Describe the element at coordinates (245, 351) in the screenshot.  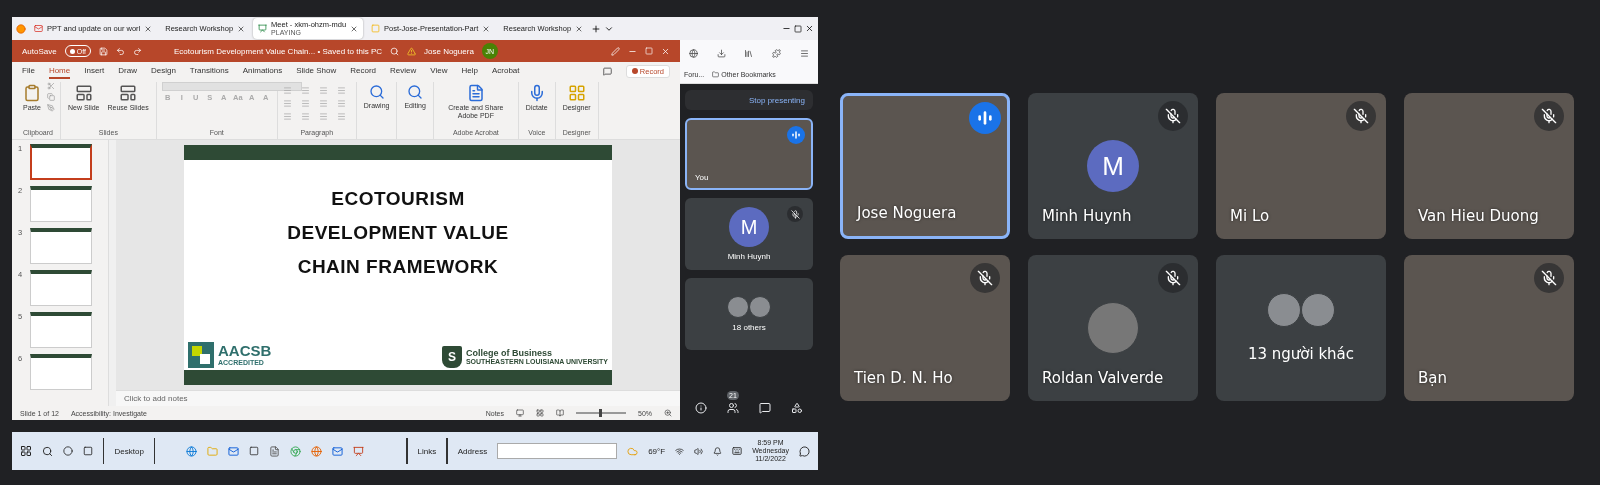
I see `logo-text: AACSB` at that location.